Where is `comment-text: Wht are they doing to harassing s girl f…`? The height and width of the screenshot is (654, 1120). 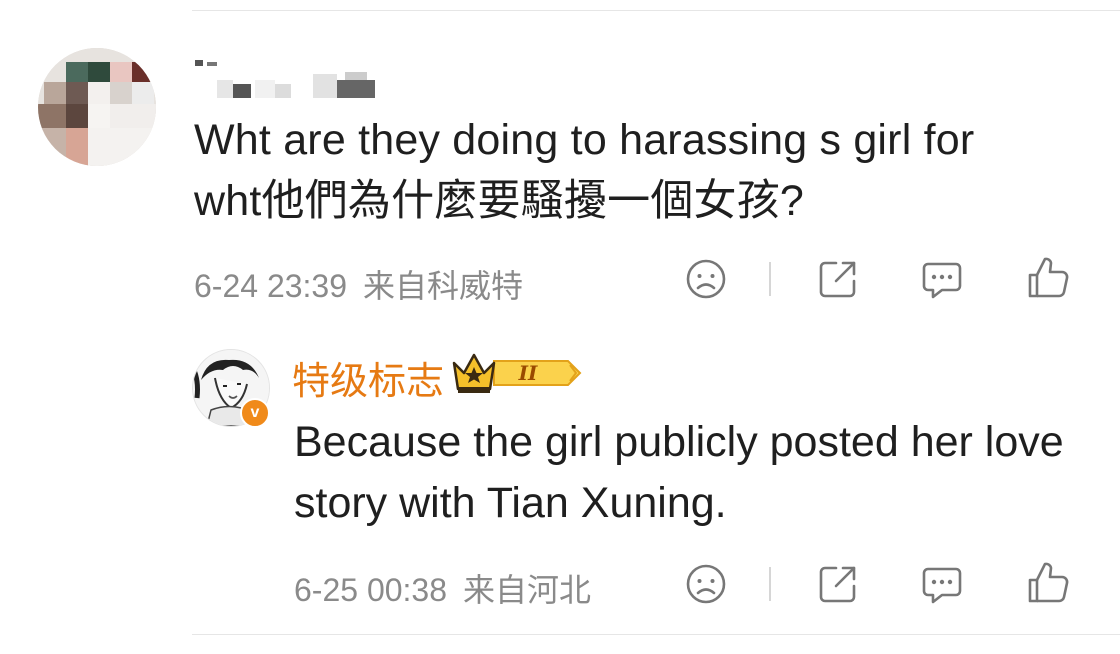 comment-text: Wht are they doing to harassing s girl f… is located at coordinates (584, 170).